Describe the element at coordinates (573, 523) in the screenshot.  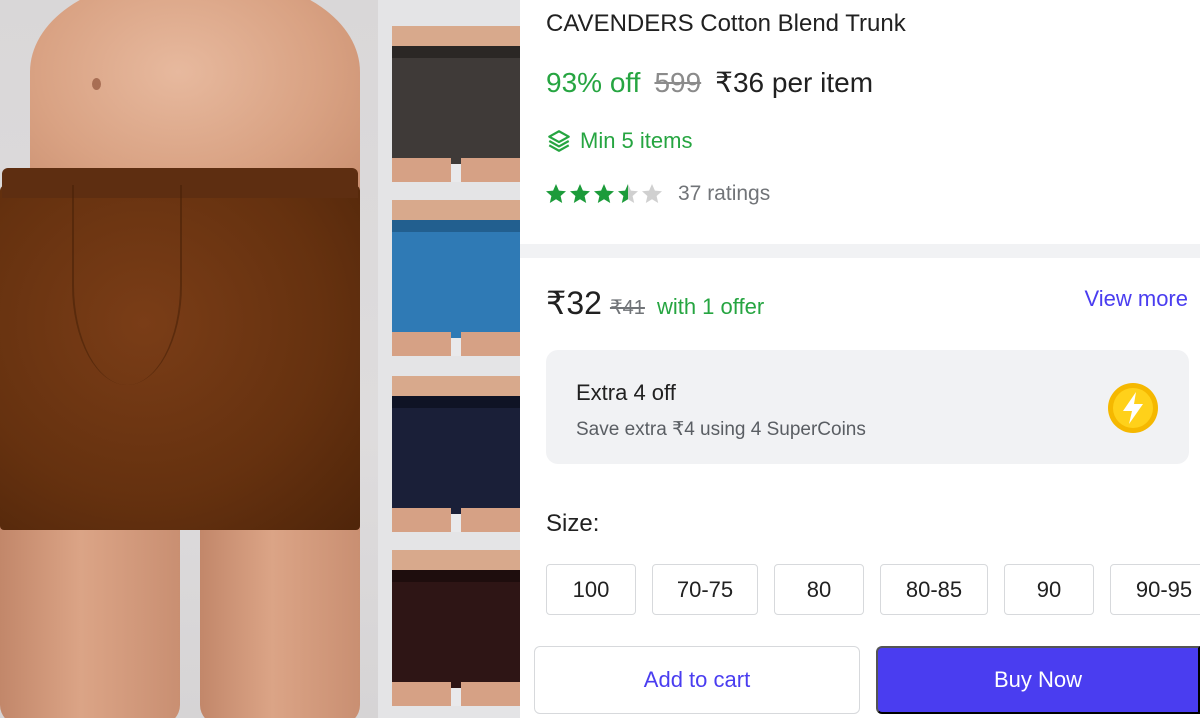
I see `size-label: Size:` at that location.